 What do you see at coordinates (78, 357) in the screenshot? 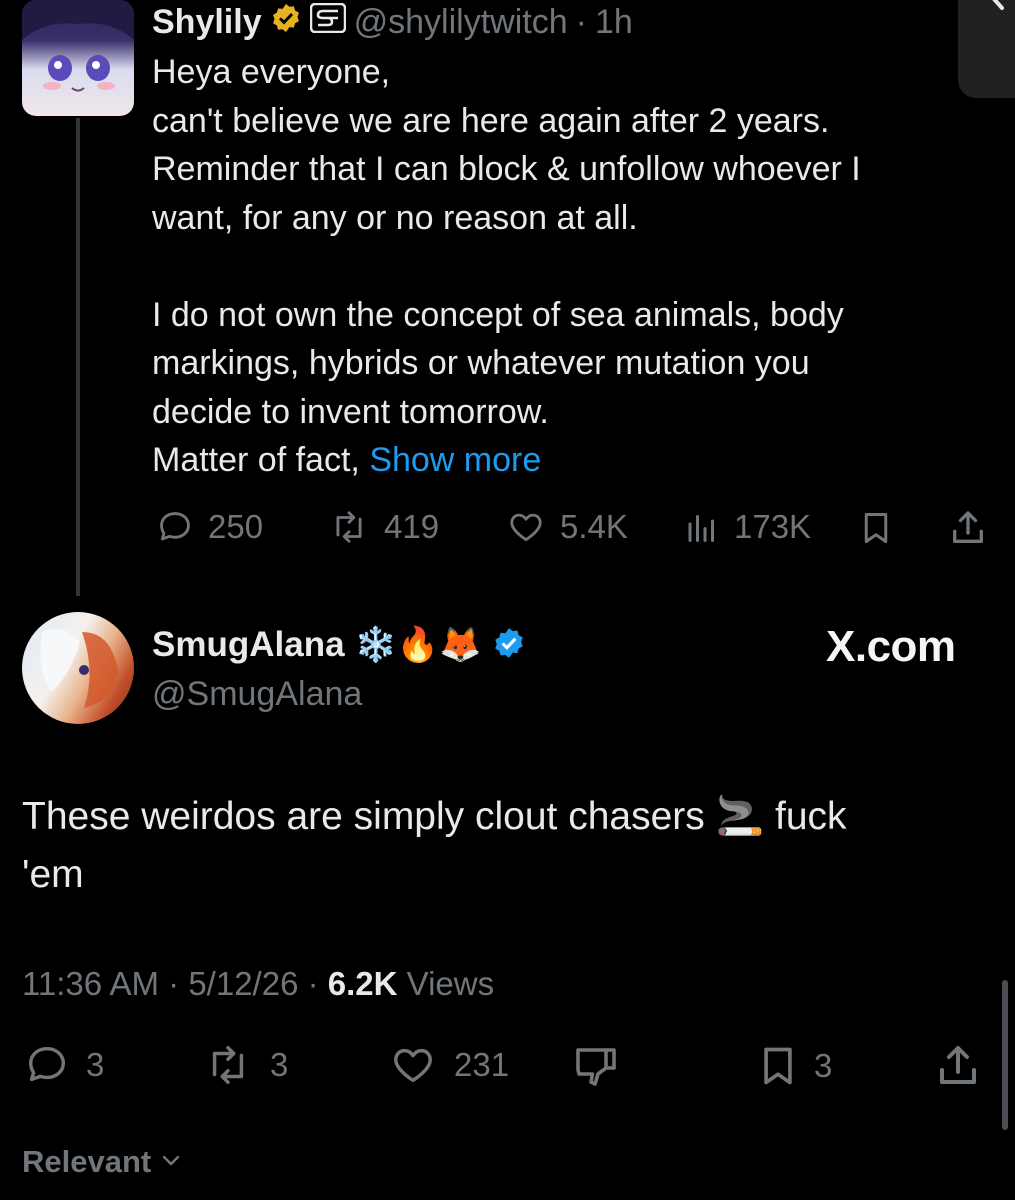
I see `thread-line` at bounding box center [78, 357].